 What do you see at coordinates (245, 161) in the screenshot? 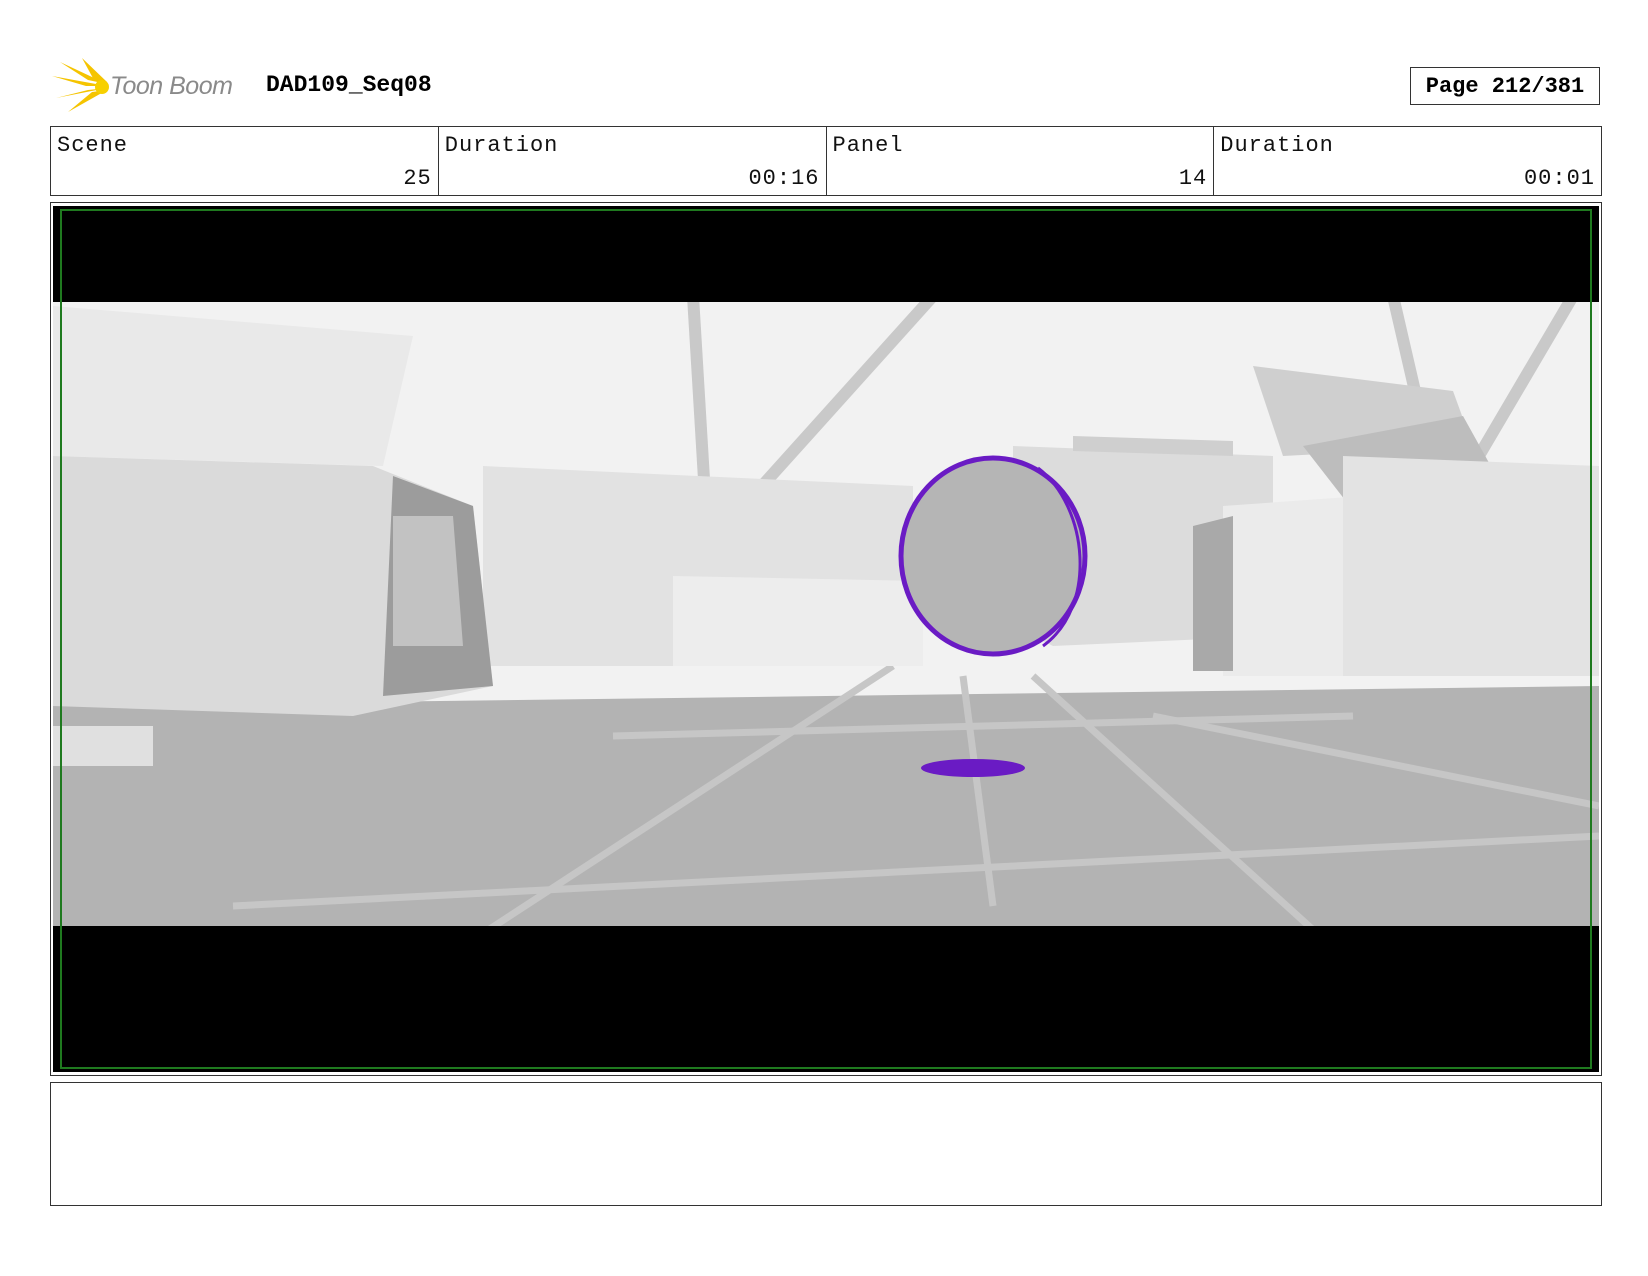
I see `scene-cell: Scene 25` at bounding box center [245, 161].